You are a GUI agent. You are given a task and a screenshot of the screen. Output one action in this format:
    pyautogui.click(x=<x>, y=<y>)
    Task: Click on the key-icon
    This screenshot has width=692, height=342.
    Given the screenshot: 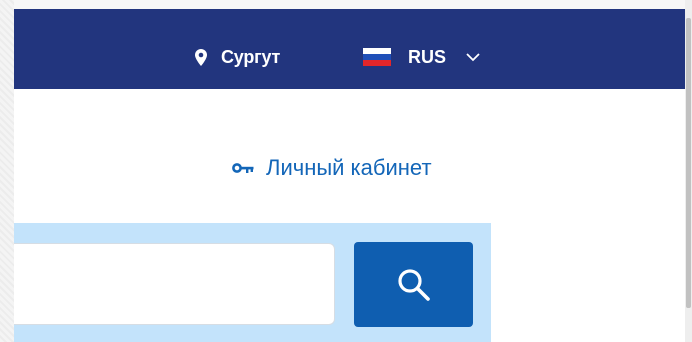 What is the action you would take?
    pyautogui.click(x=243, y=168)
    